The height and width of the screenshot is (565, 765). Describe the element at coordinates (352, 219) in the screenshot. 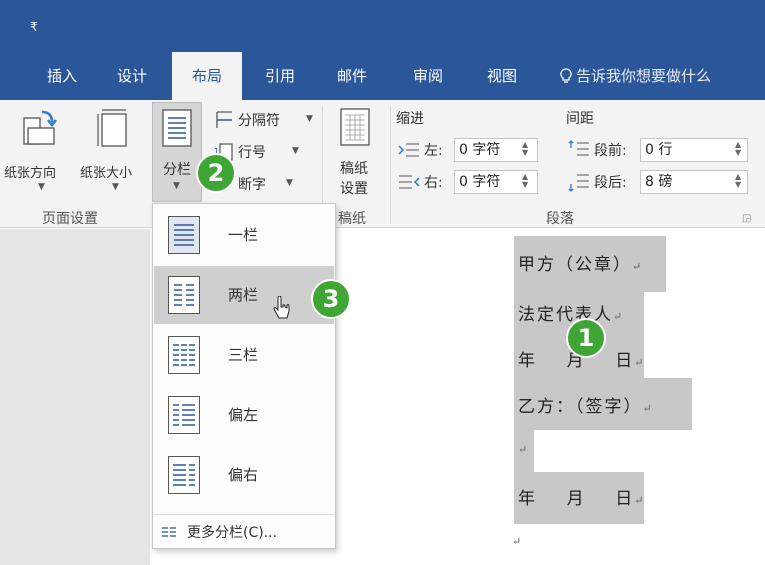

I see `manuscript-group-label: 稿纸` at that location.